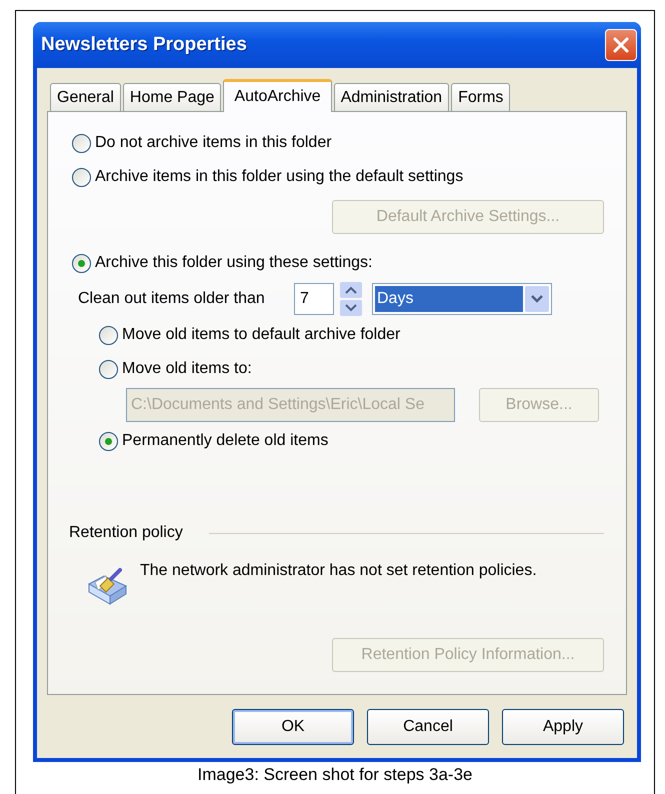  I want to click on unit-dropdown: Days, so click(462, 299).